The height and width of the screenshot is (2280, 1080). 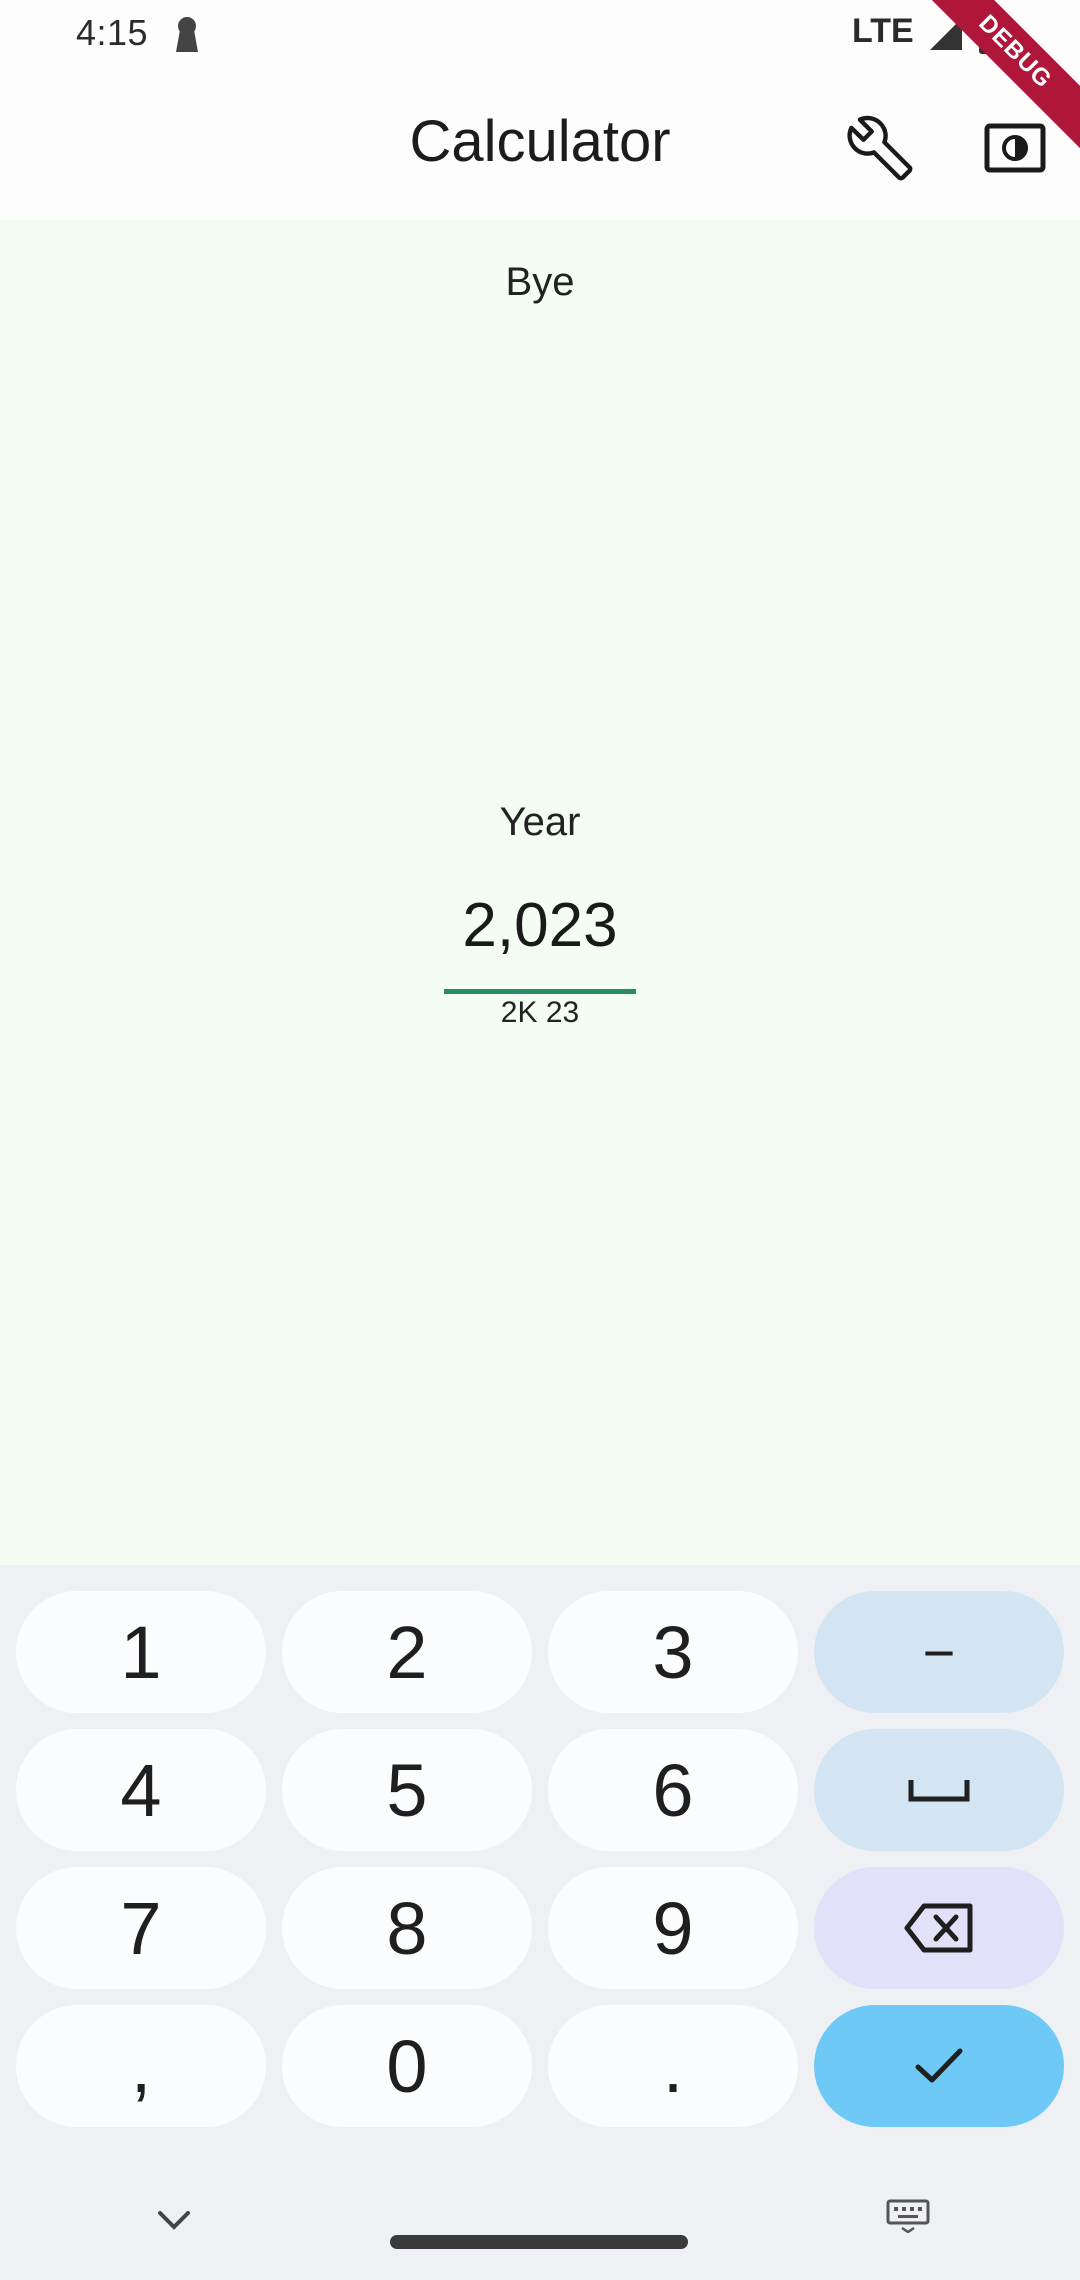 I want to click on key-6: 6, so click(x=673, y=1790).